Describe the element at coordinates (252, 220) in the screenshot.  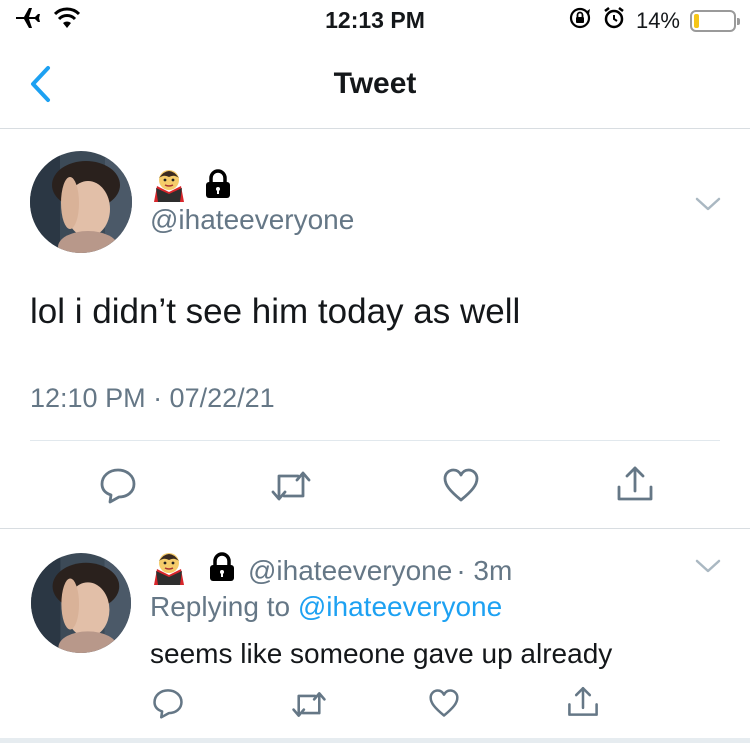
I see `user-handle: @ihateeveryone` at that location.